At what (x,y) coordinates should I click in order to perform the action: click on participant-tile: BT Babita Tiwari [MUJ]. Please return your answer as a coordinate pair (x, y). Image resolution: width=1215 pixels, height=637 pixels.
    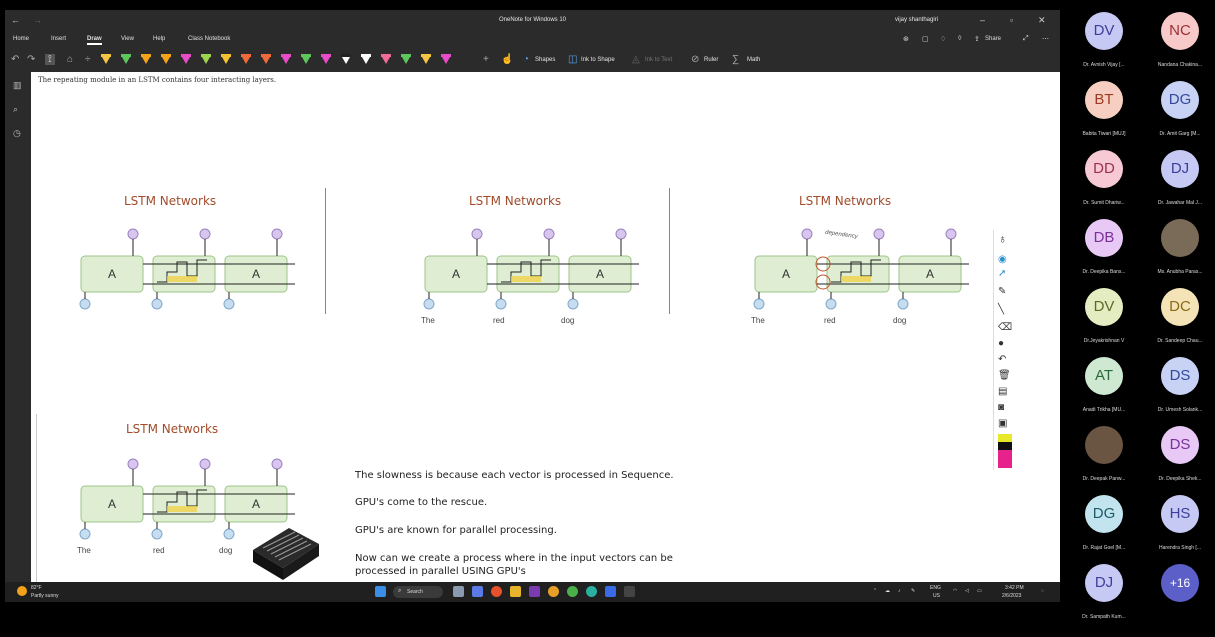
    Looking at the image, I should click on (1103, 114).